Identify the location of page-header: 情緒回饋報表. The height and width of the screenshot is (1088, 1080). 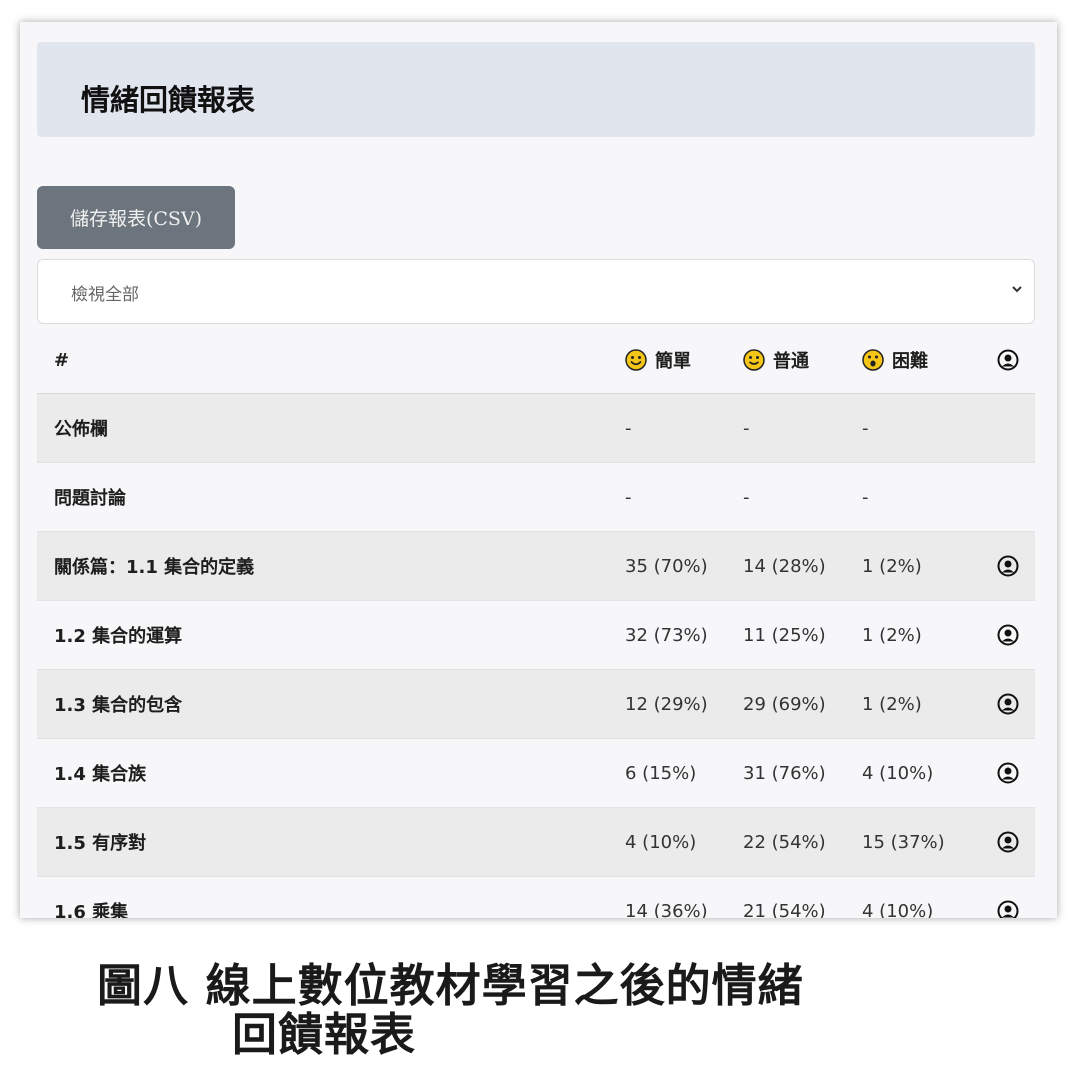
(536, 89).